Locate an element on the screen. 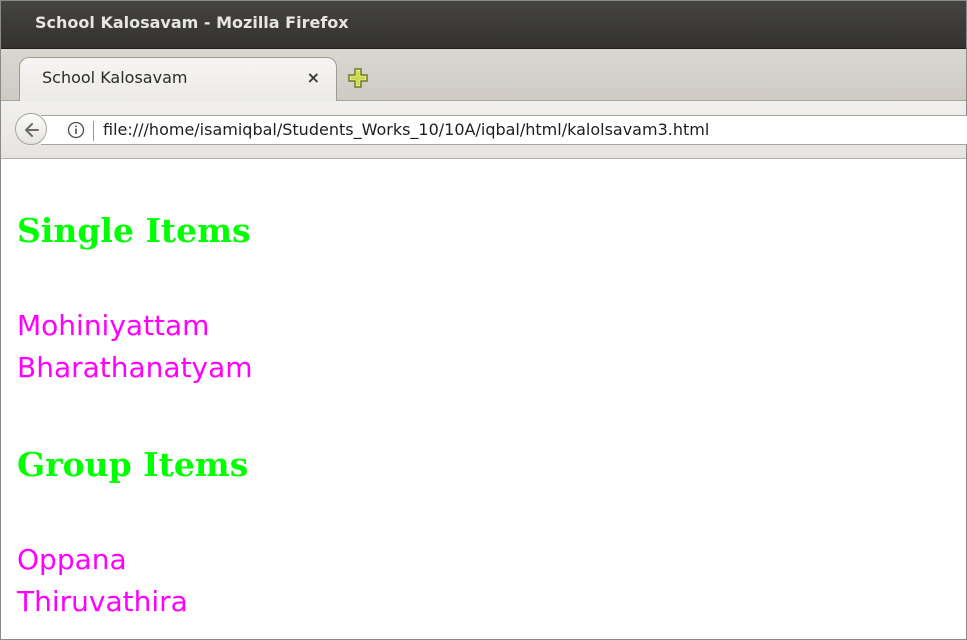  window-title: School Kalosavam - Mozilla Firefox is located at coordinates (192, 22).